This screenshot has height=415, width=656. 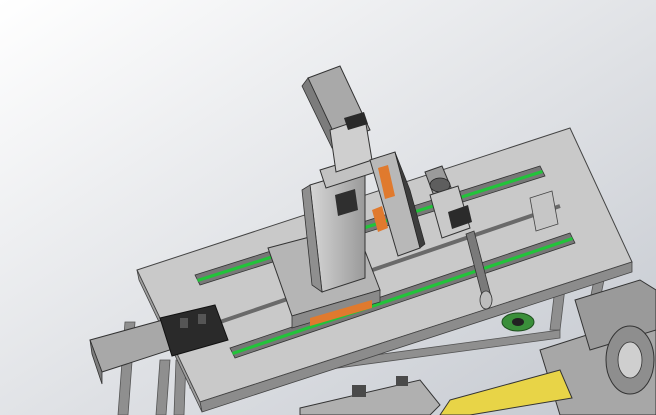 What do you see at coordinates (518, 322) in the screenshot?
I see `green-roller` at bounding box center [518, 322].